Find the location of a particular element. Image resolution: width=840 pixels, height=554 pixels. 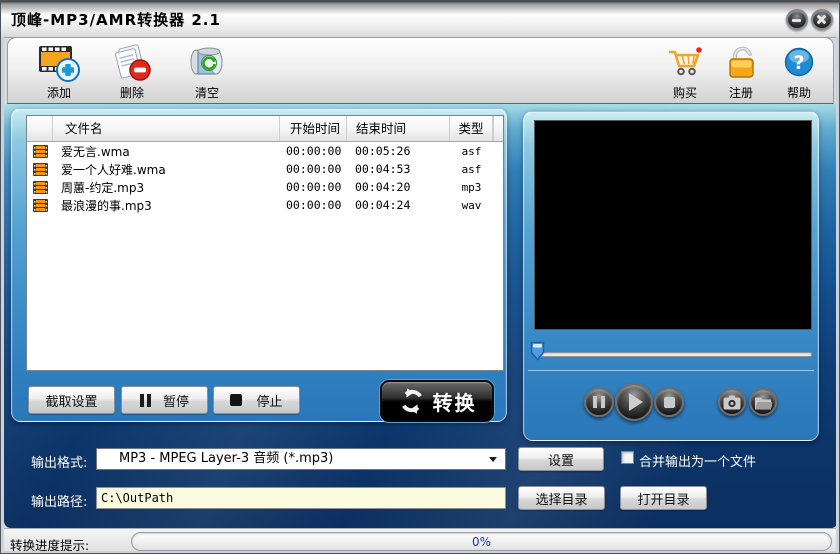

video-preview is located at coordinates (673, 225).